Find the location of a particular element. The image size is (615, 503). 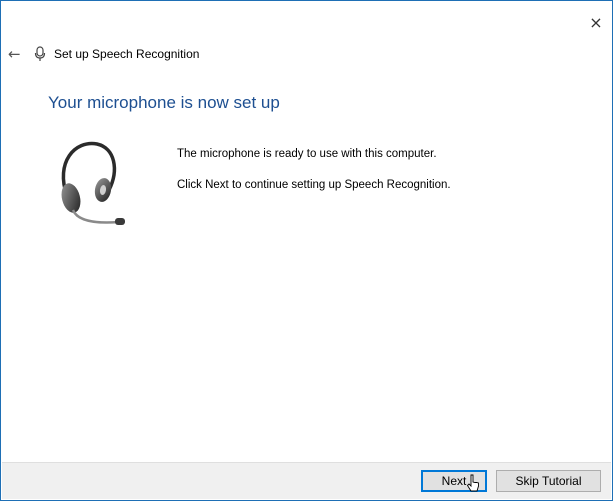

page-heading: Your microphone is now set up is located at coordinates (164, 102).